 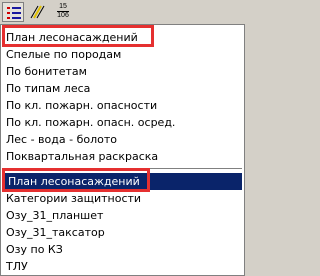 I want to click on menu-item-ozu-31-taksator: Озу_31_таксатор, so click(x=122, y=232).